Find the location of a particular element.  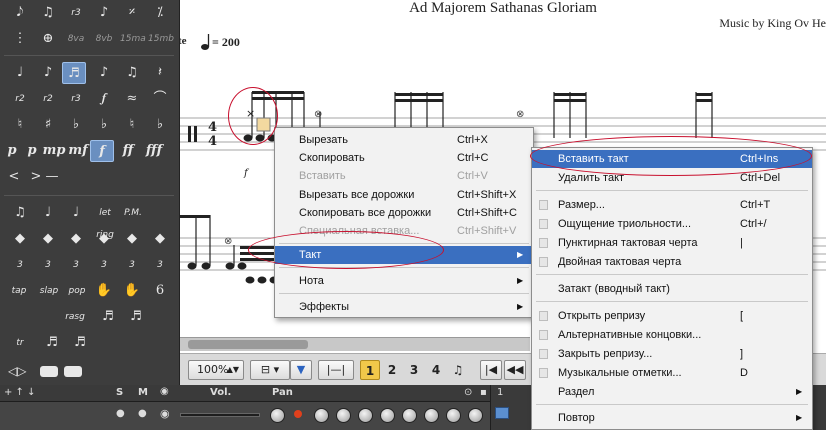

natural-icon: ♮ is located at coordinates (20, 125).